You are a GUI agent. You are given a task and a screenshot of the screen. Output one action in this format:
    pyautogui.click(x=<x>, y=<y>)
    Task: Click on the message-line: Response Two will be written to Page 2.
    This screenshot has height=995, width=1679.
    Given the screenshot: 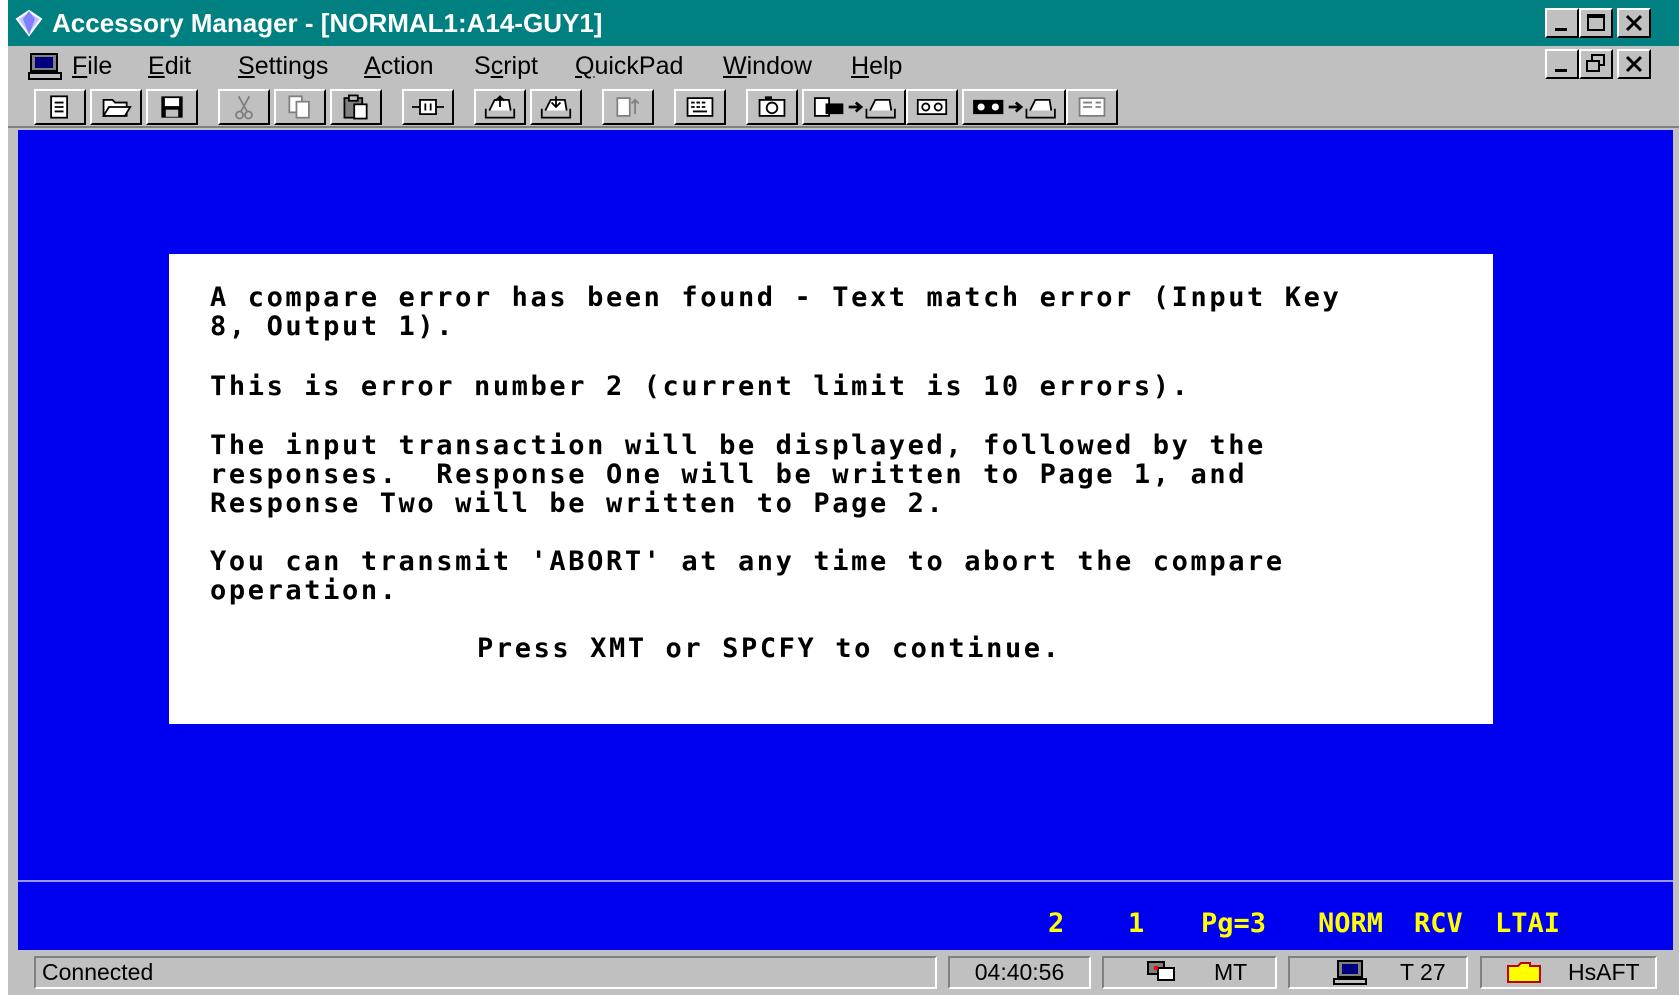 What is the action you would take?
    pyautogui.click(x=578, y=503)
    